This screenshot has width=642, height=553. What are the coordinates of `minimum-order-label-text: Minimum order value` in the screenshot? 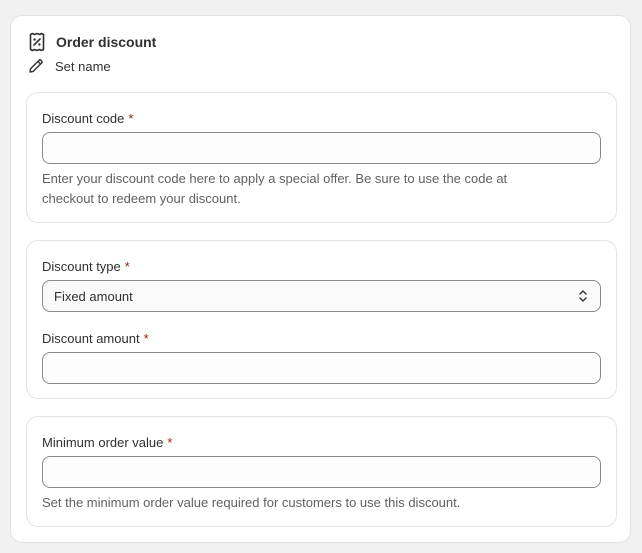 It's located at (103, 442).